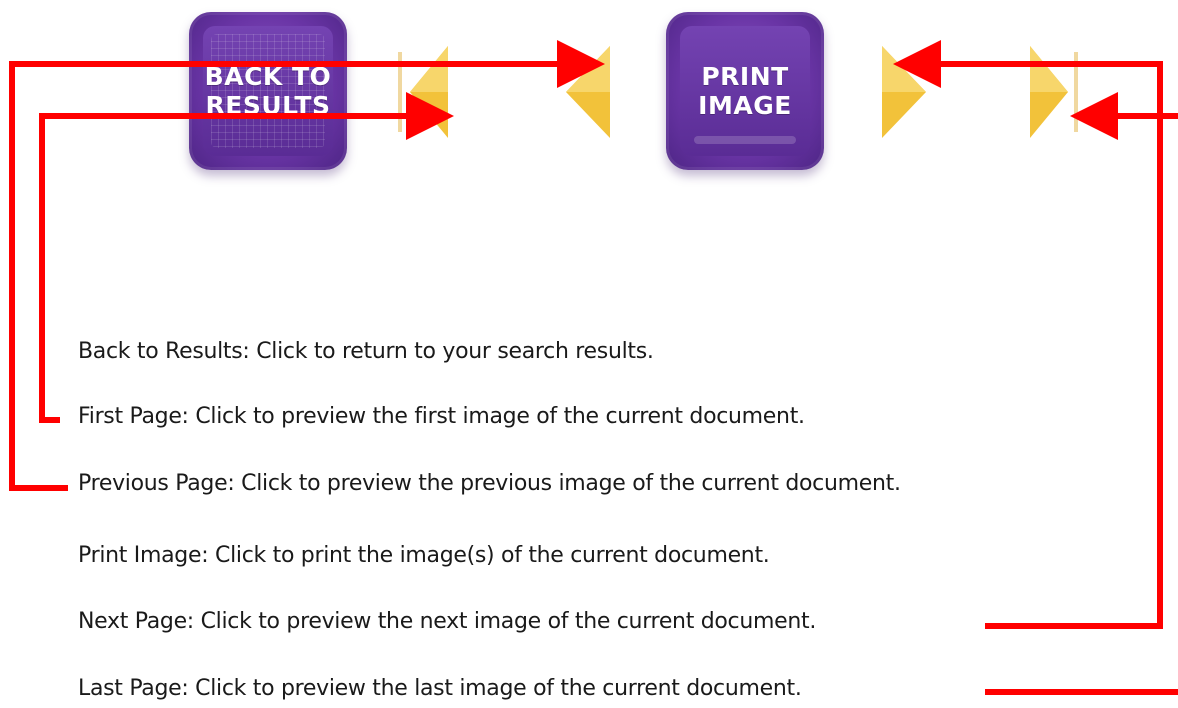  I want to click on next-page-button, so click(904, 92).